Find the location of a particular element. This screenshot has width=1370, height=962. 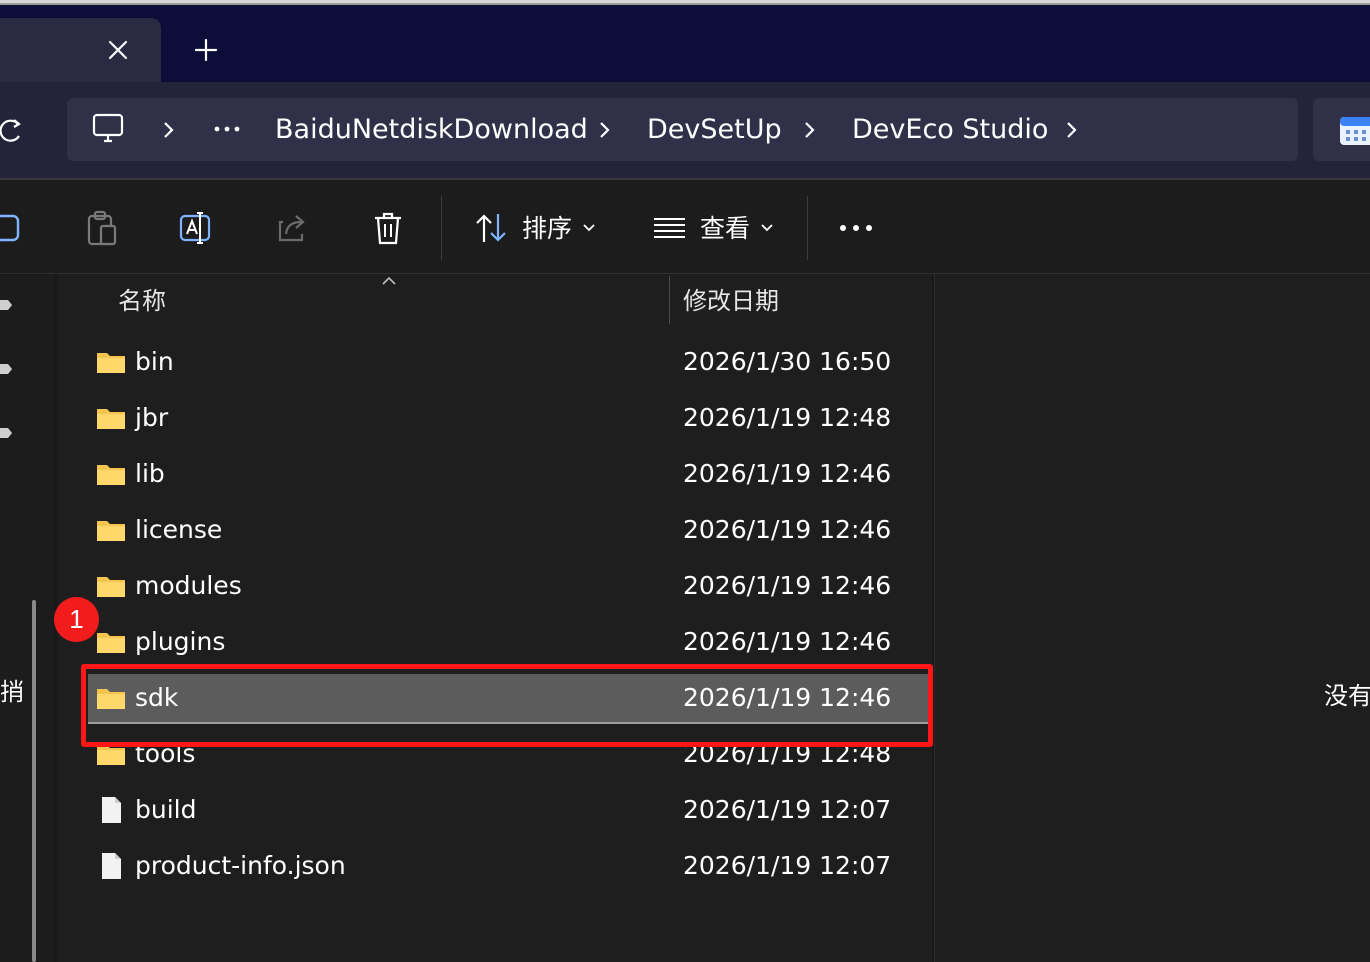

file-name: modules is located at coordinates (188, 585).